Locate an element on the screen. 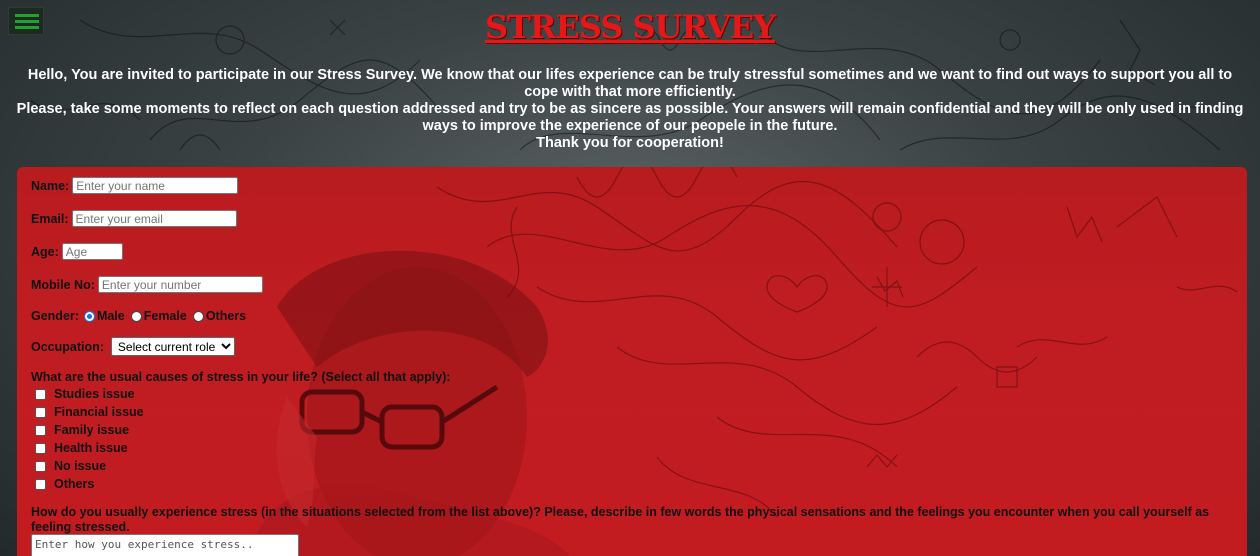 The image size is (1260, 556). cause-studies-checkbox is located at coordinates (40, 394).